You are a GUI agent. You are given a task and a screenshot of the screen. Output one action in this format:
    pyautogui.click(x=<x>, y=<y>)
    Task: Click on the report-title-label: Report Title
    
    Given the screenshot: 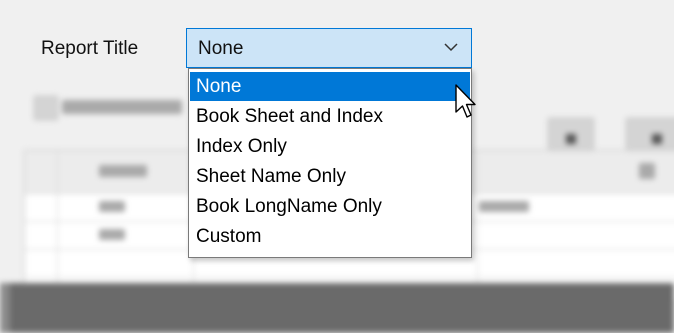 What is the action you would take?
    pyautogui.click(x=90, y=48)
    